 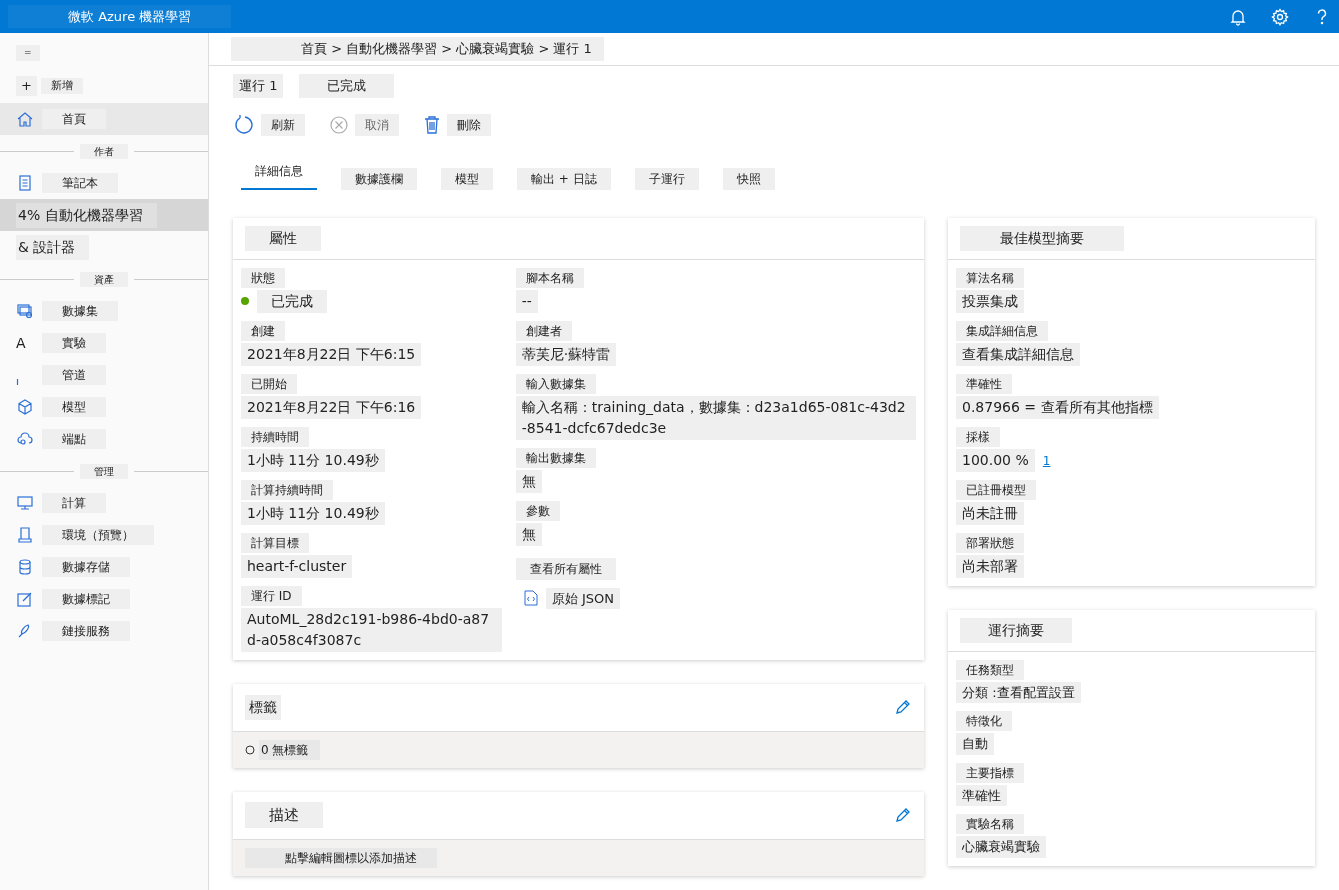 I want to click on field-label: 輸出數據集, so click(x=555, y=457).